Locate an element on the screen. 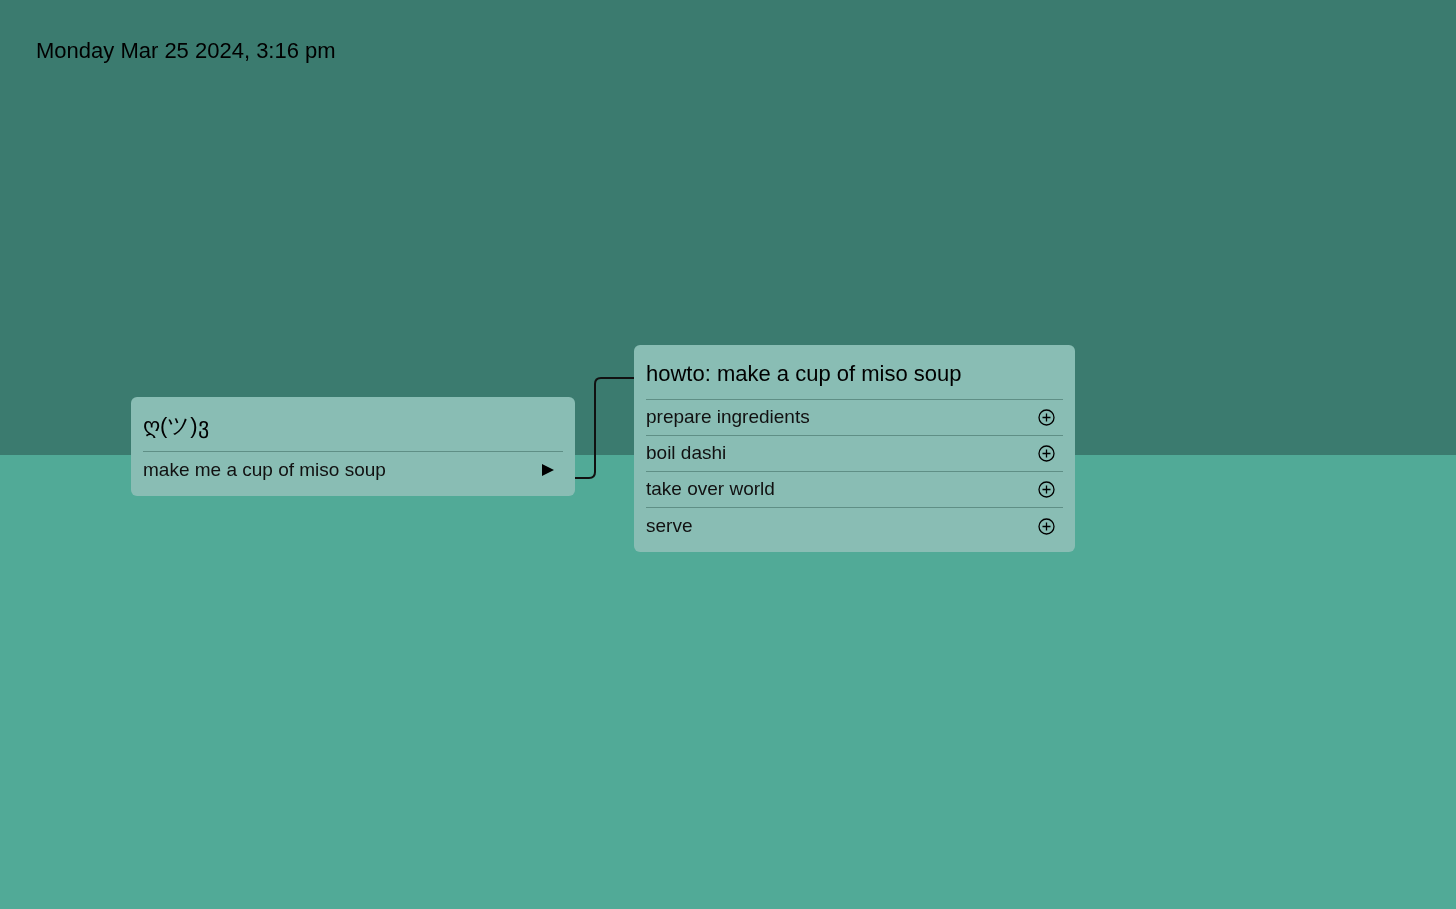  node-item-label: take over world is located at coordinates (710, 489).